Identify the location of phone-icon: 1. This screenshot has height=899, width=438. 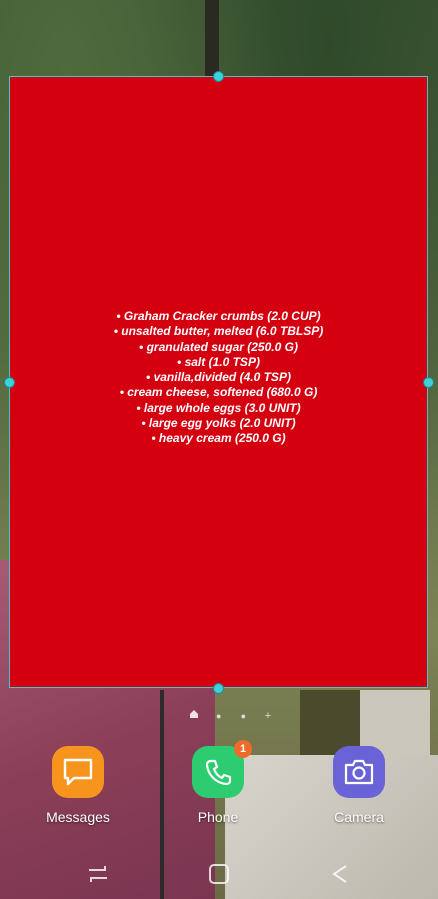
(222, 769).